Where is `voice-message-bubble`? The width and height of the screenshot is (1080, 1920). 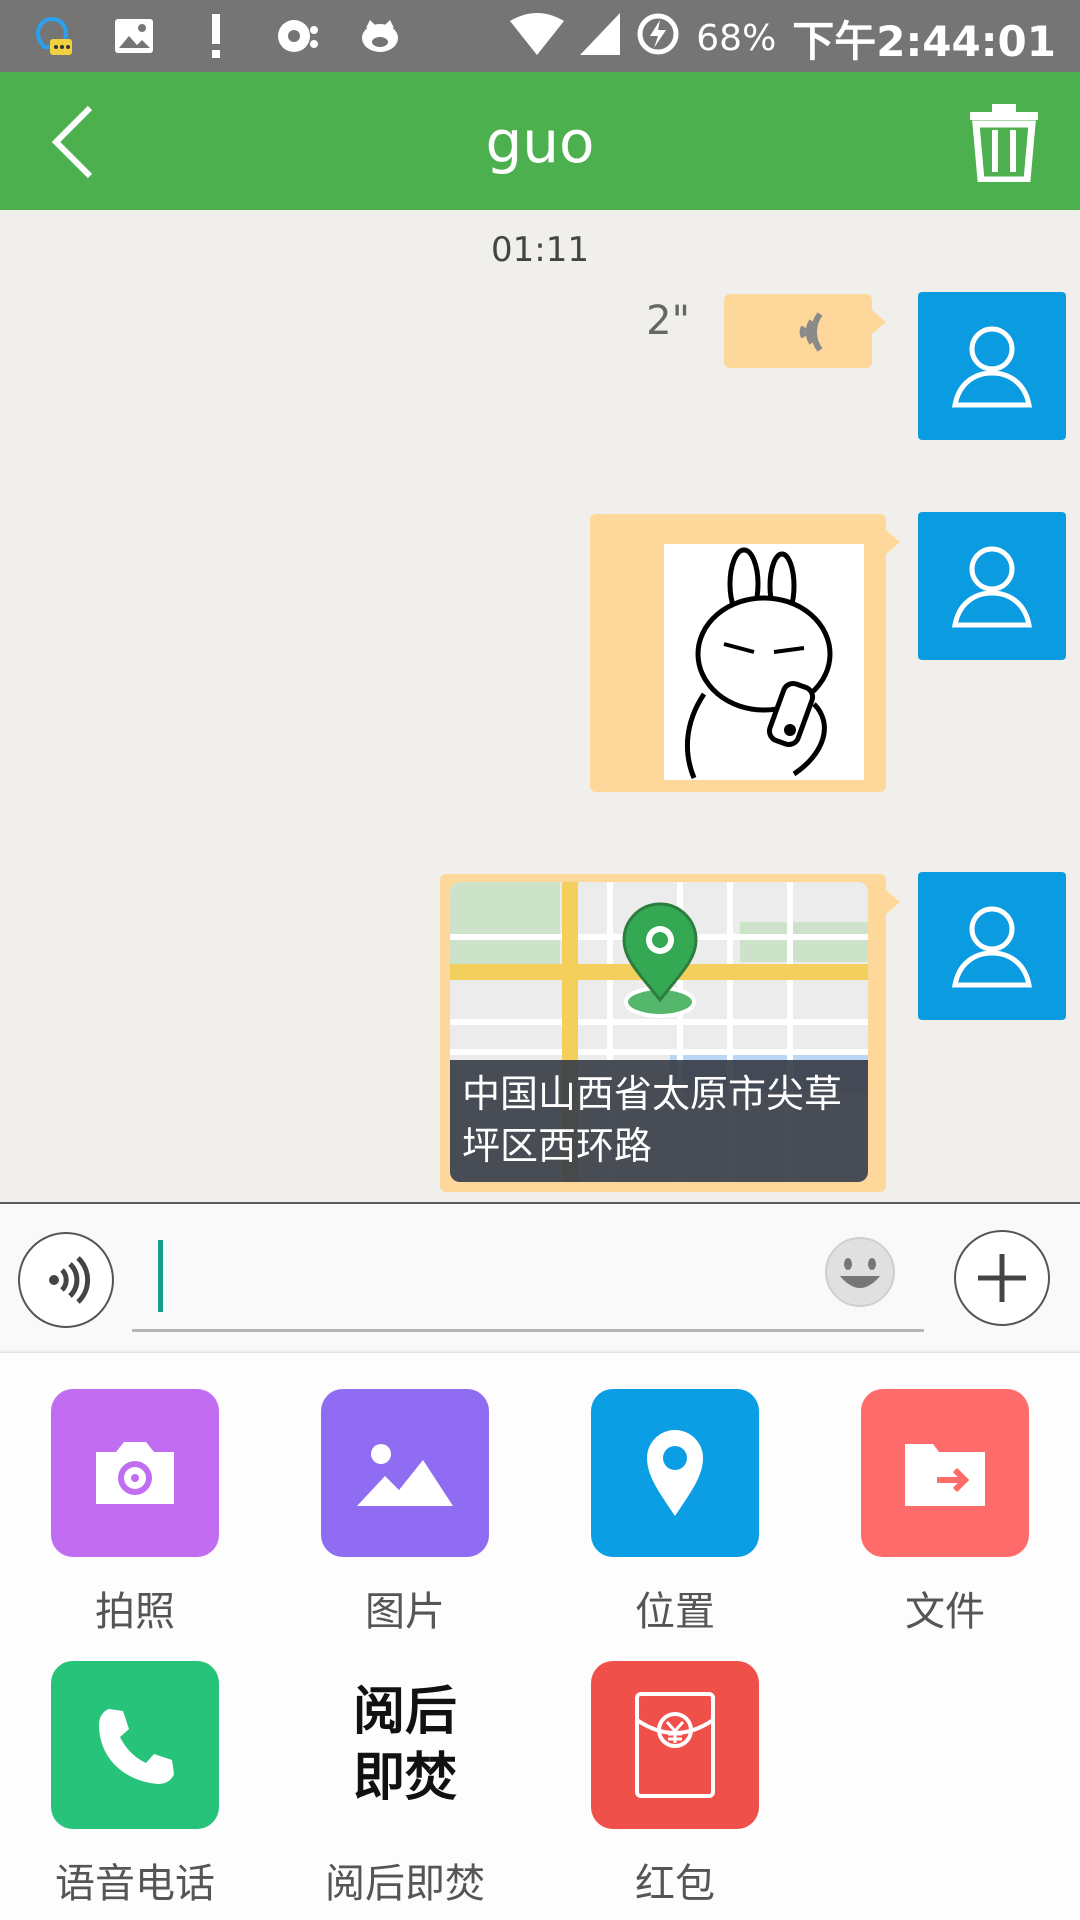
voice-message-bubble is located at coordinates (805, 331).